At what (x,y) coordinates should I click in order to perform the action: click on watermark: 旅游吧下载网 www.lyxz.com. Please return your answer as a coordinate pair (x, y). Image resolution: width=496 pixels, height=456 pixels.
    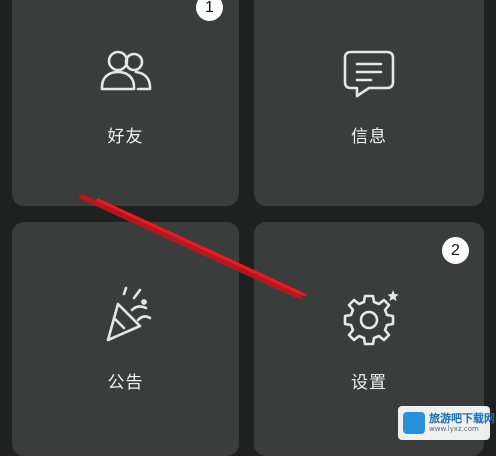
    Looking at the image, I should click on (446, 423).